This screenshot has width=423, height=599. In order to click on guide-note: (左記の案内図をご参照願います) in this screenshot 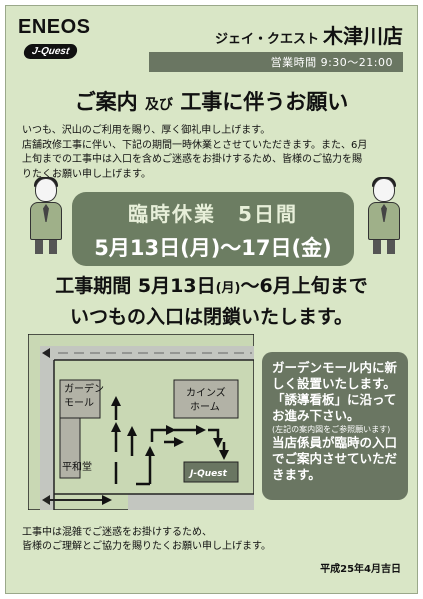, I will do `click(331, 429)`.